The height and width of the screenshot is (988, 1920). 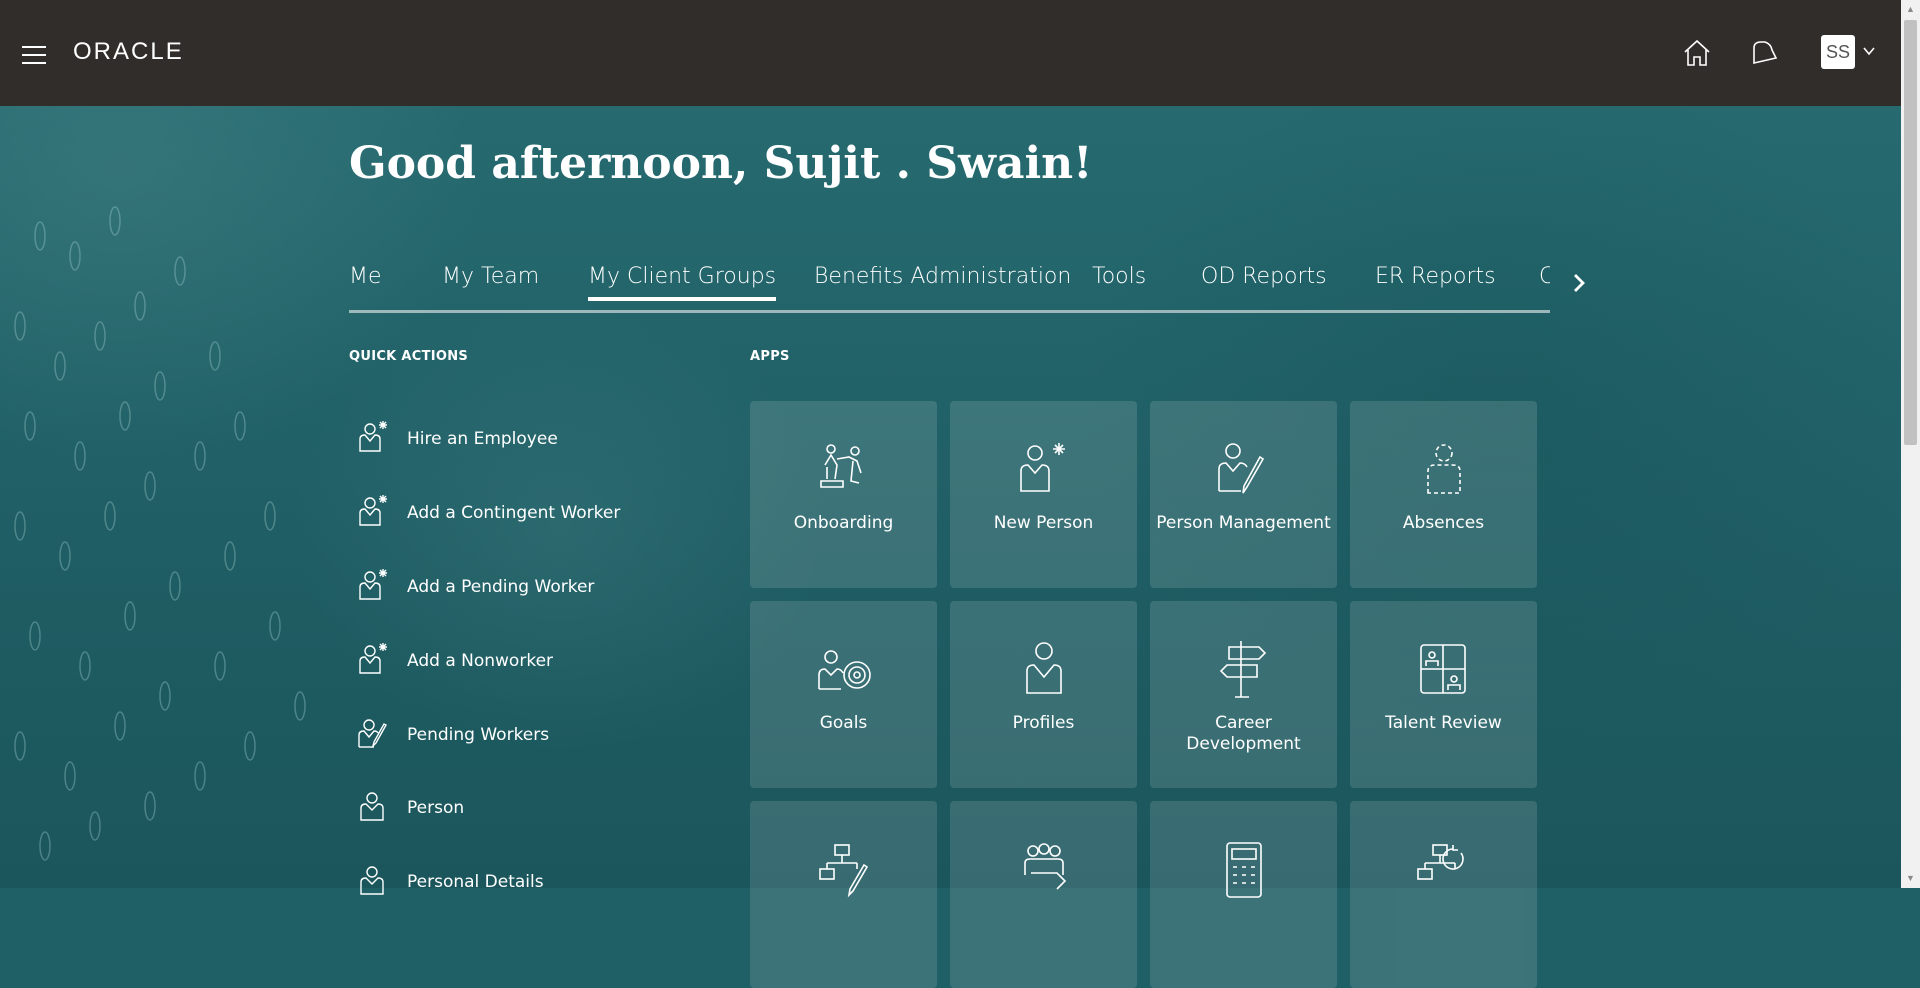 What do you see at coordinates (950, 53) in the screenshot?
I see `top-bar: ORACLE SS` at bounding box center [950, 53].